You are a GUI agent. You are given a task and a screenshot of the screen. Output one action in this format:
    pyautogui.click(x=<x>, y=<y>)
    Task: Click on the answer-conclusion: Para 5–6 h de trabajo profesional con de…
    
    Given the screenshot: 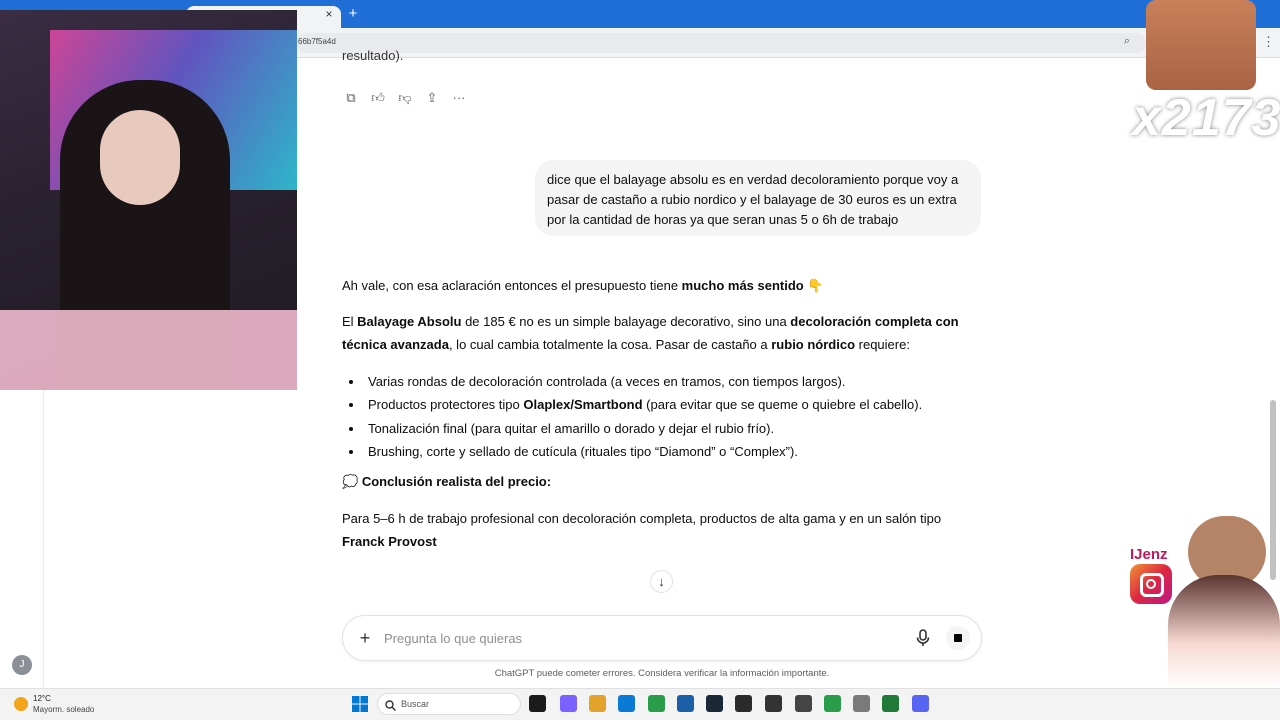 What is the action you would take?
    pyautogui.click(x=657, y=530)
    